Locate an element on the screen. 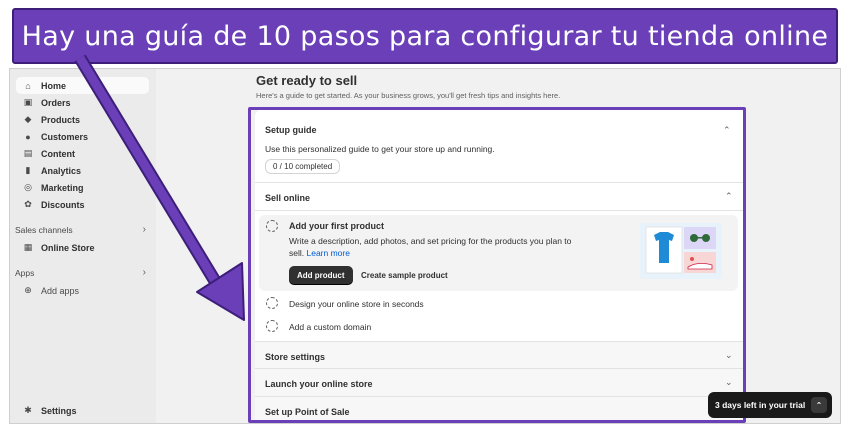  tag-icon: ◆ is located at coordinates (28, 119).